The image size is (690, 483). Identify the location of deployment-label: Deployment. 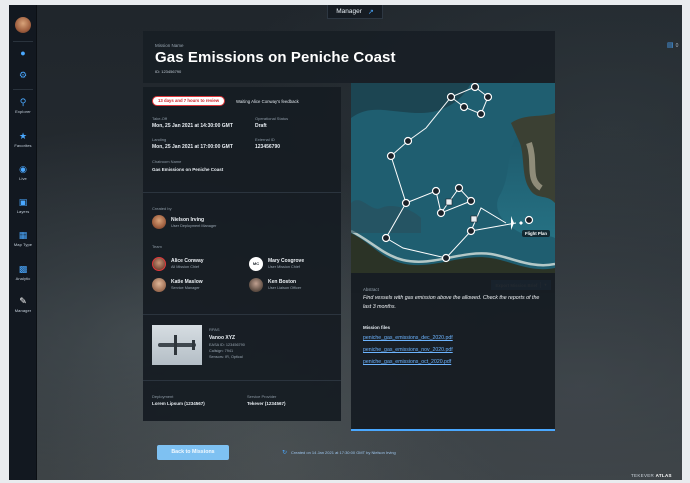
(163, 396).